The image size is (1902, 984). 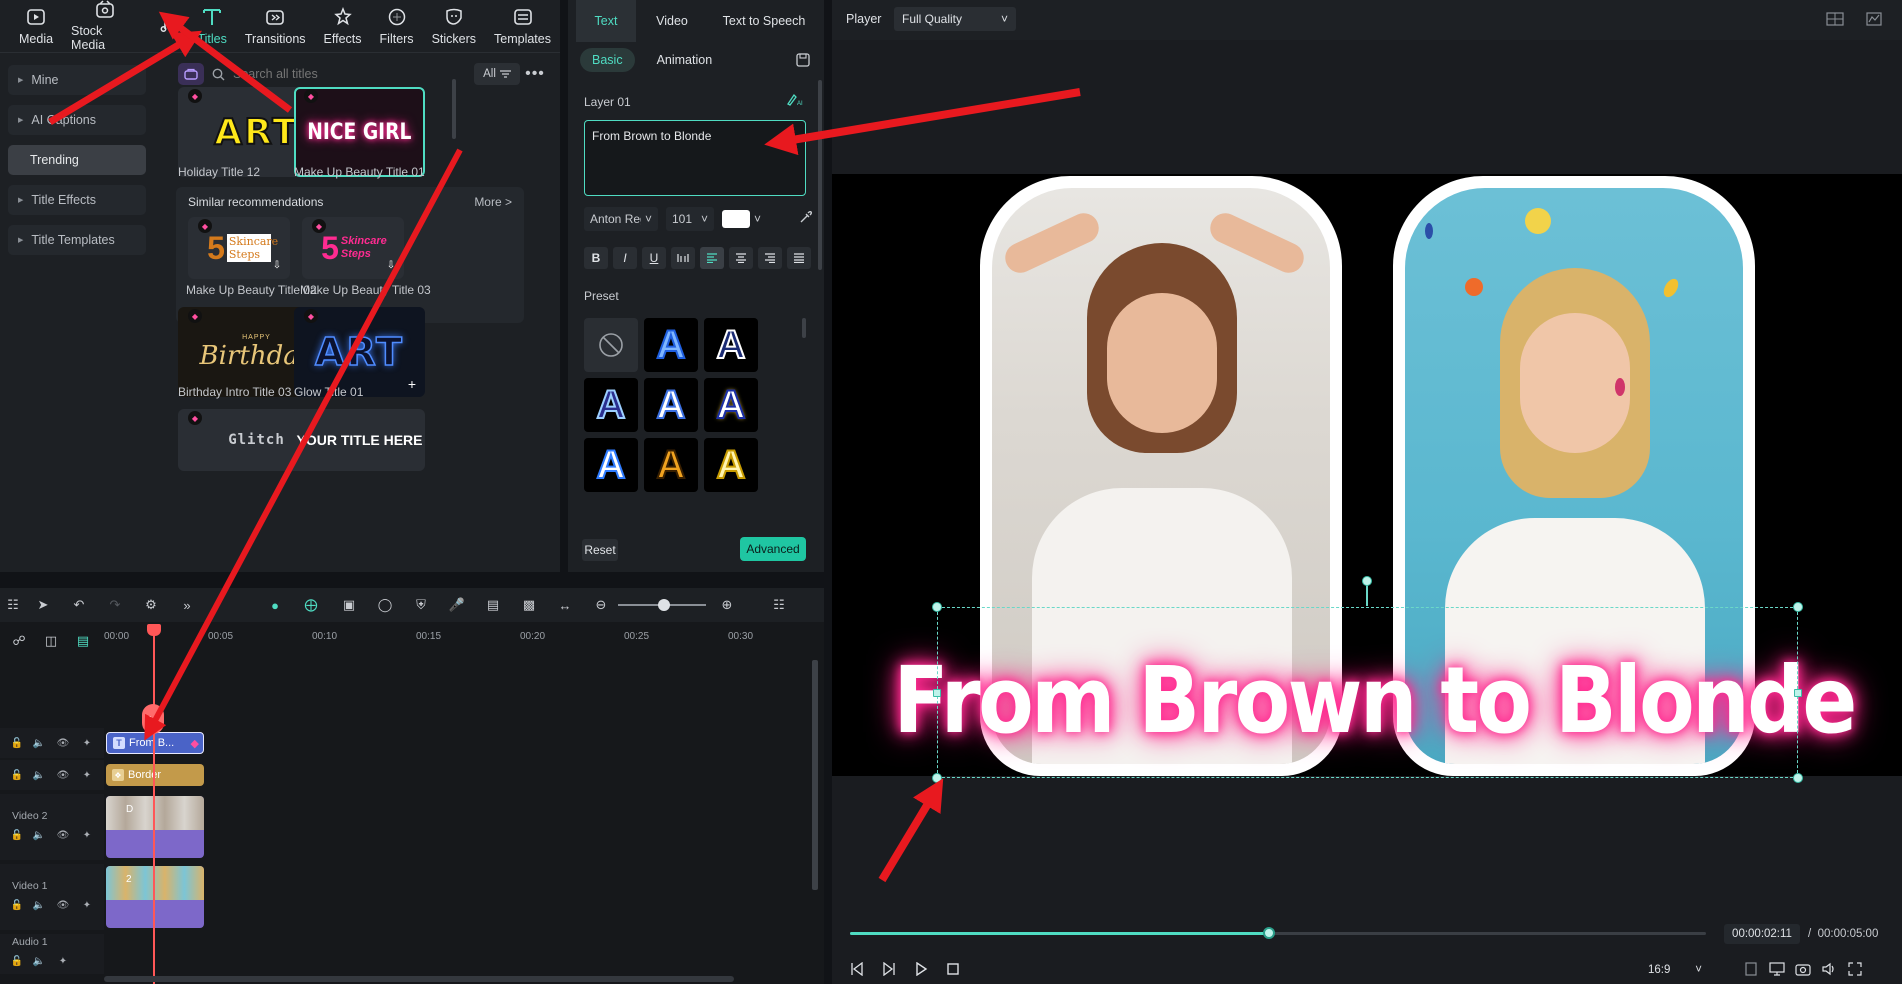 I want to click on toolbar-stickers: Stickers, so click(x=454, y=26).